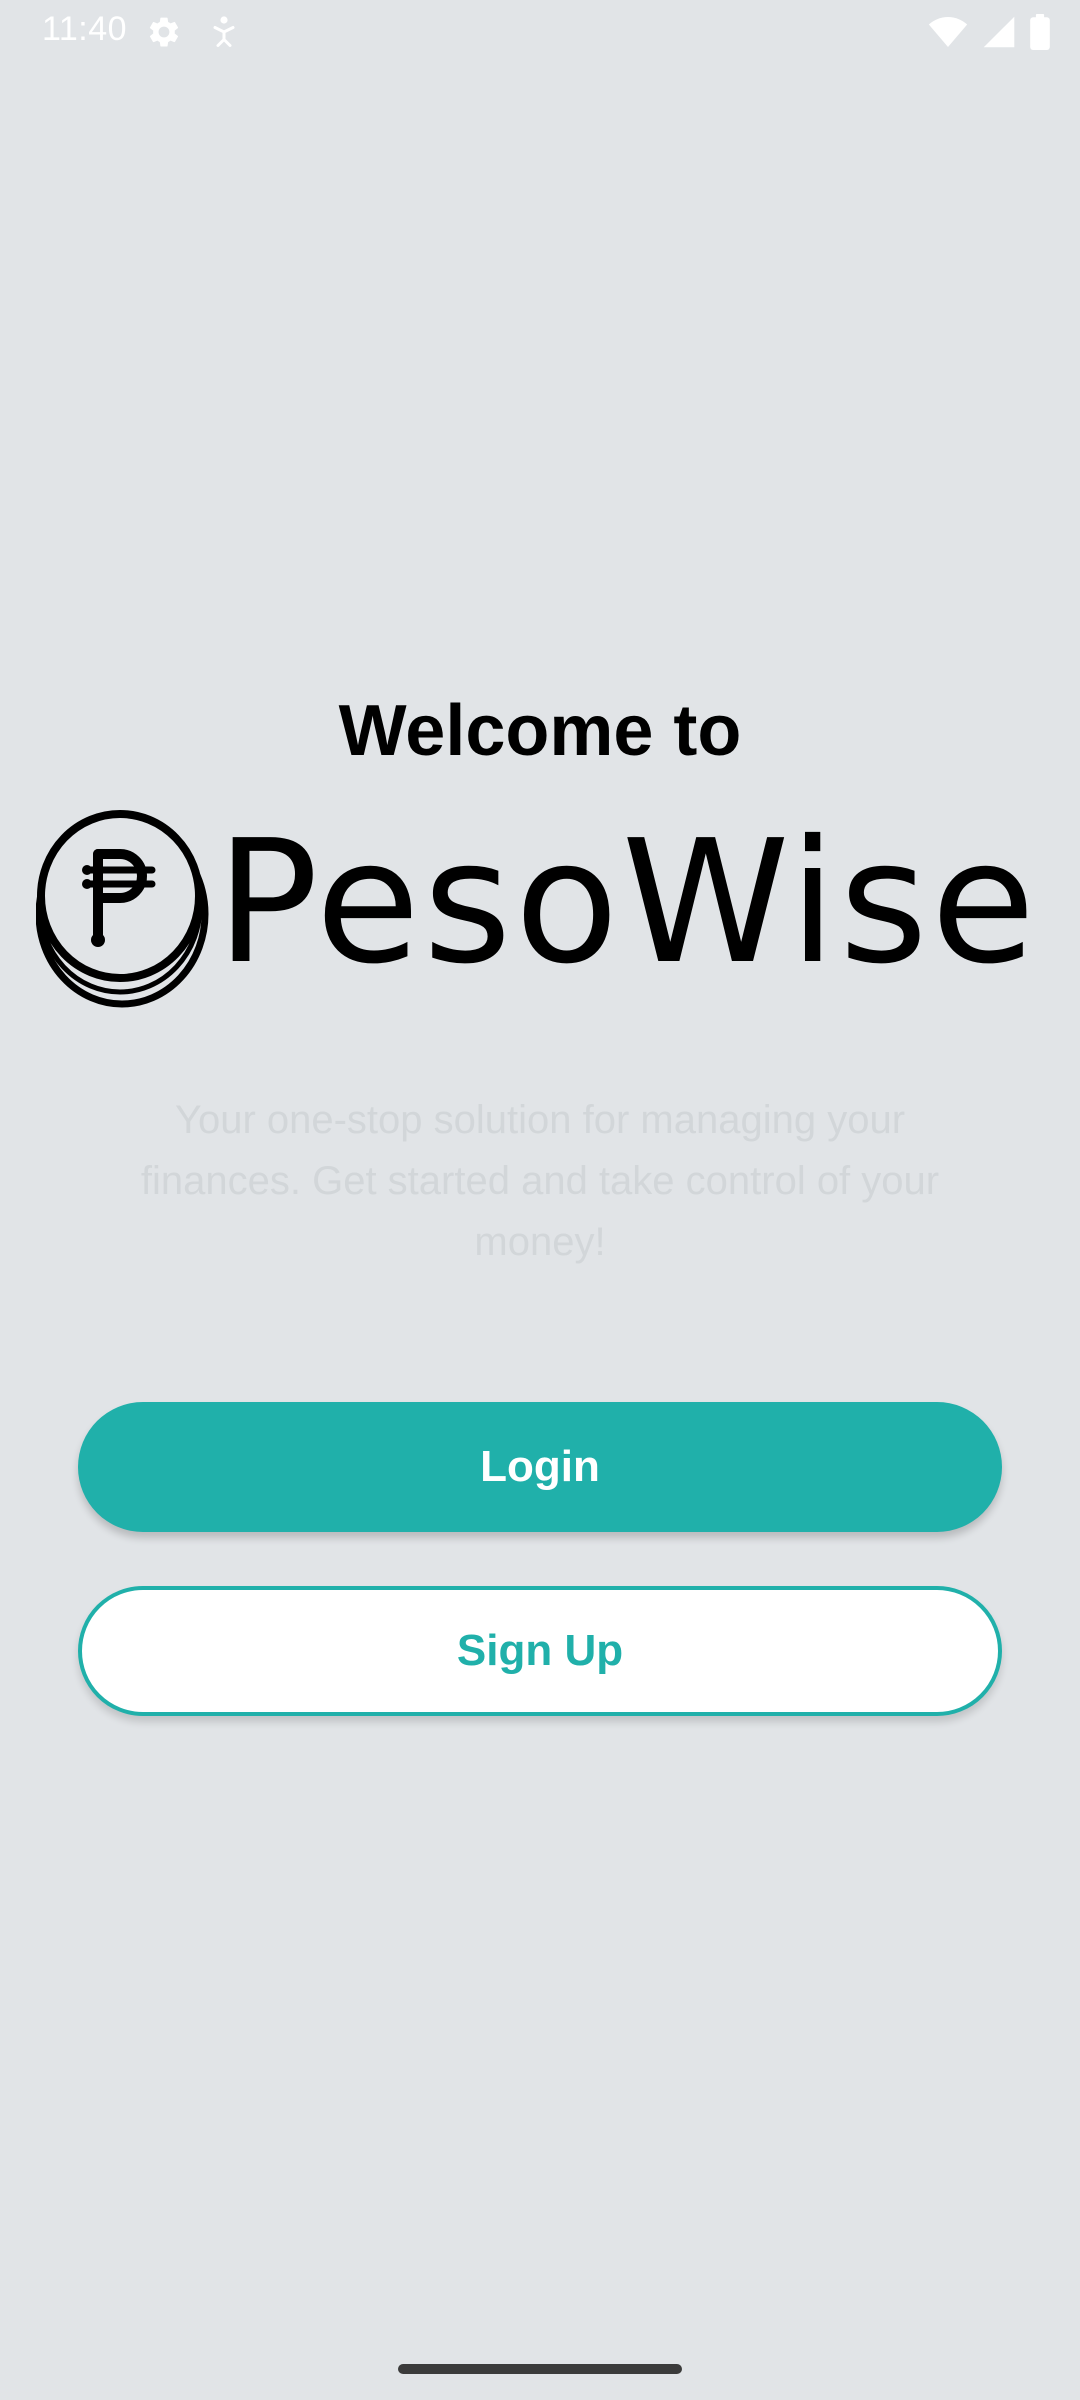  I want to click on home-indicator, so click(540, 2369).